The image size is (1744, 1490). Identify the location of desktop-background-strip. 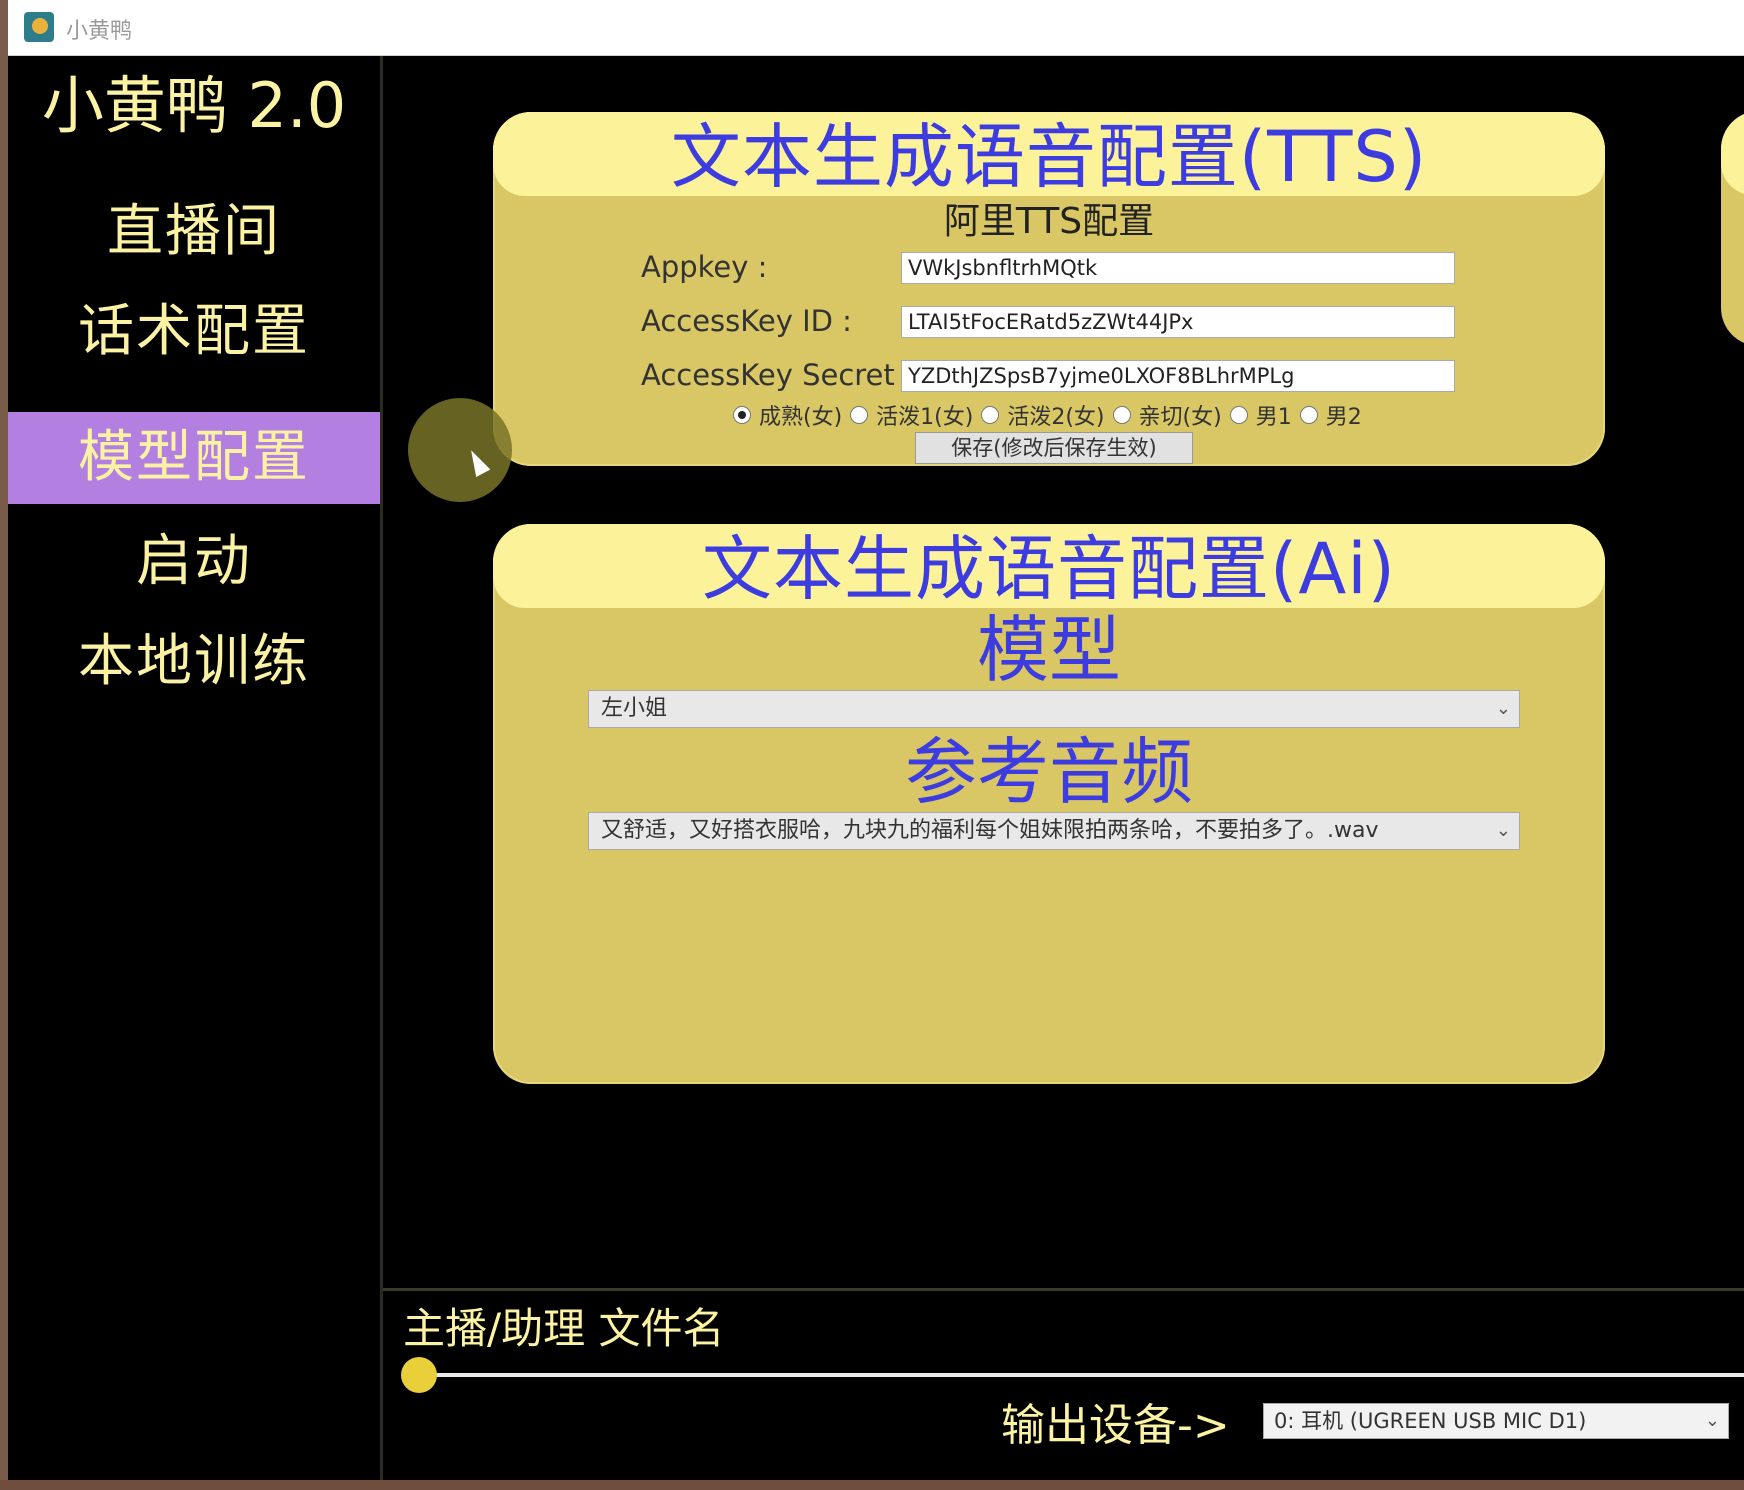
(872, 1485).